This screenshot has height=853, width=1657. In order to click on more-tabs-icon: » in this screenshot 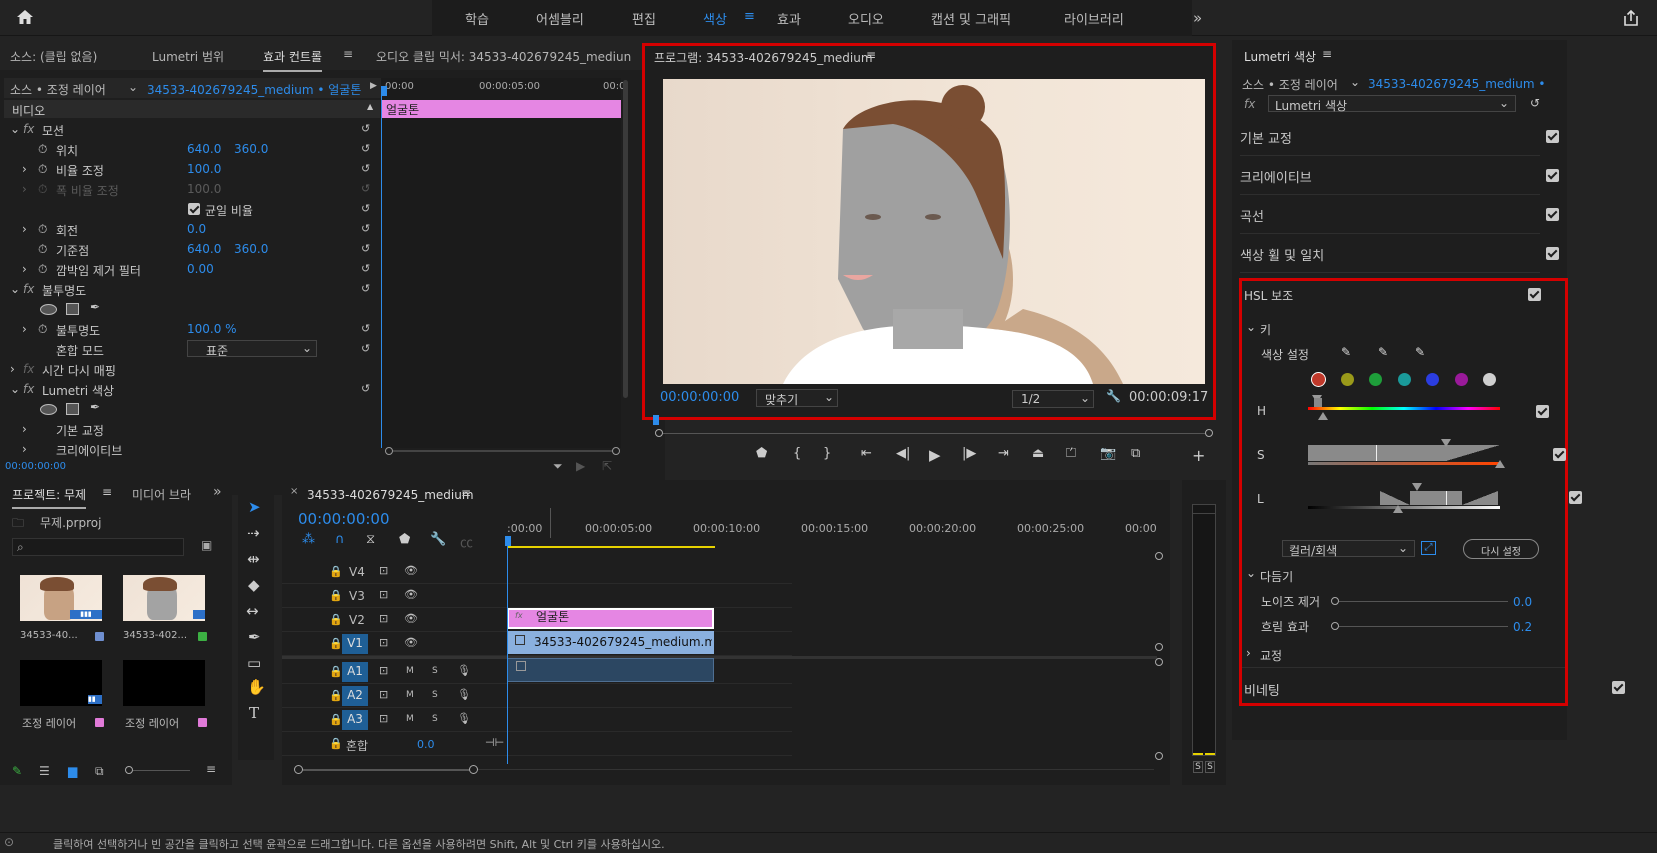, I will do `click(217, 492)`.